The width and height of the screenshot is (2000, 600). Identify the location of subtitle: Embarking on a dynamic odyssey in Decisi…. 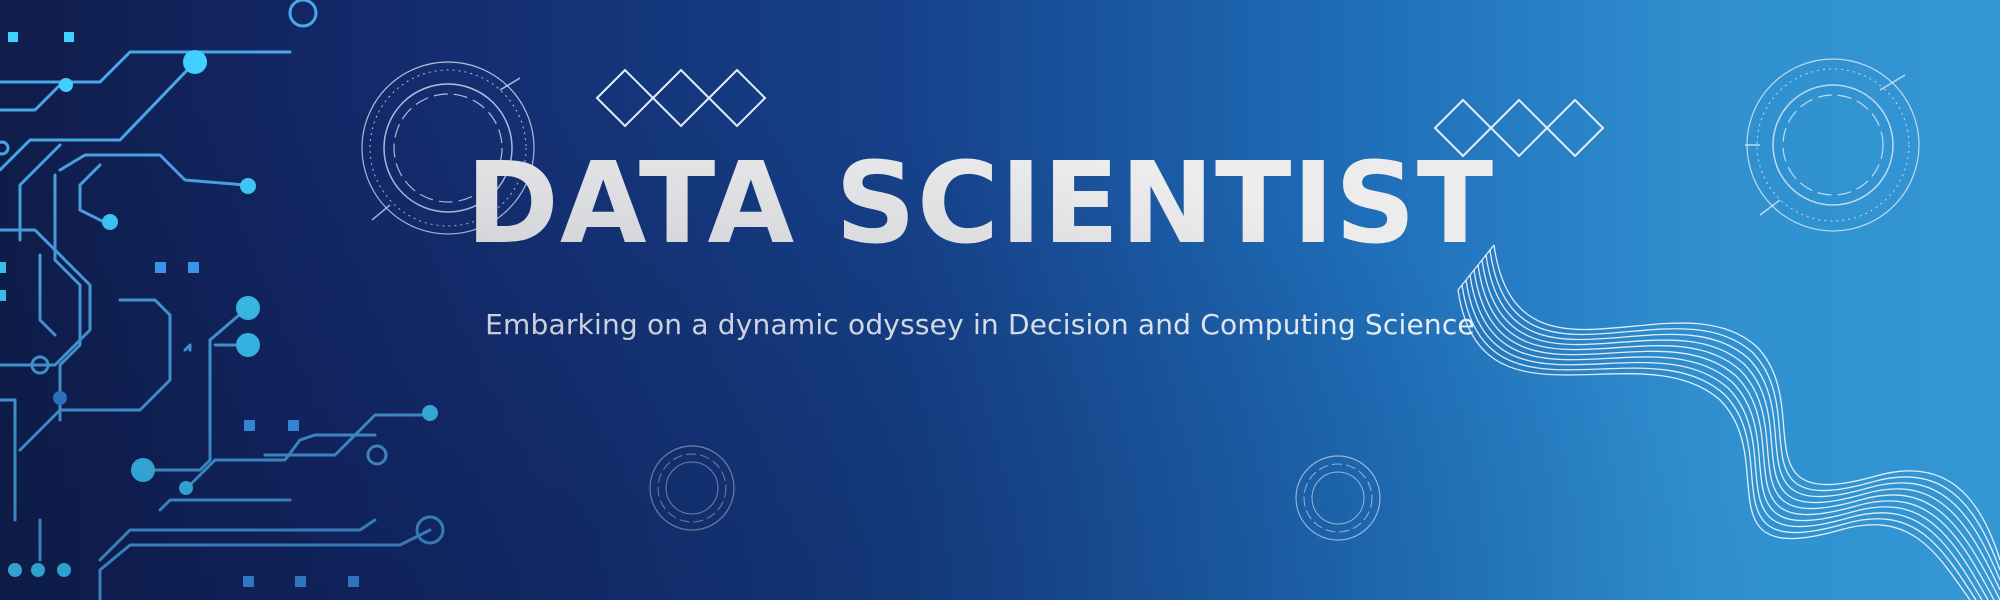
(980, 324).